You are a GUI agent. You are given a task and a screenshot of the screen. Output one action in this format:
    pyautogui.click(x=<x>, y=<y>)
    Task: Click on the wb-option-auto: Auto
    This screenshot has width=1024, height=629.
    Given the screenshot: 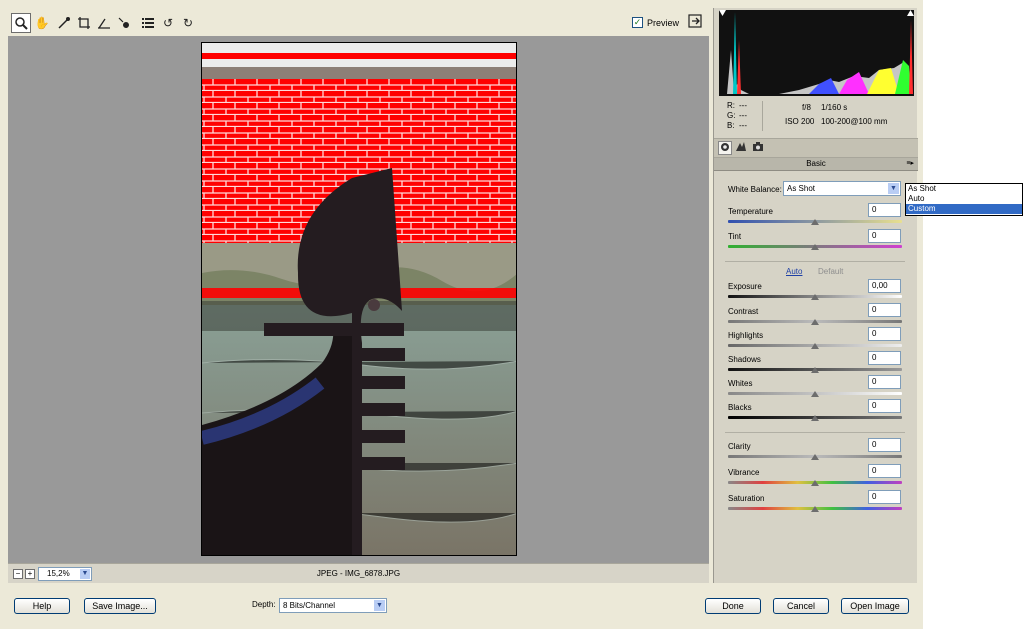 What is the action you would take?
    pyautogui.click(x=964, y=199)
    